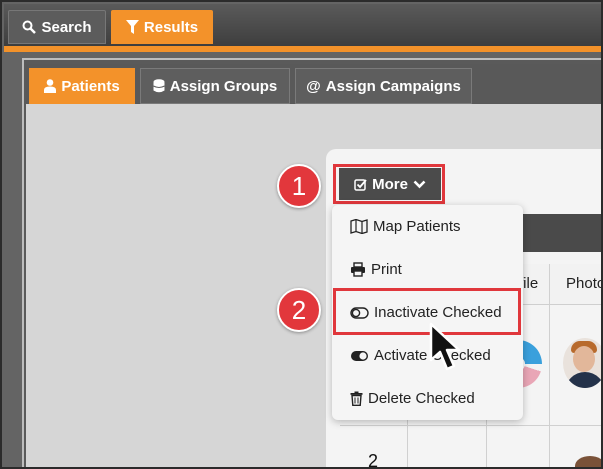  I want to click on avatar-shirt, so click(583, 380).